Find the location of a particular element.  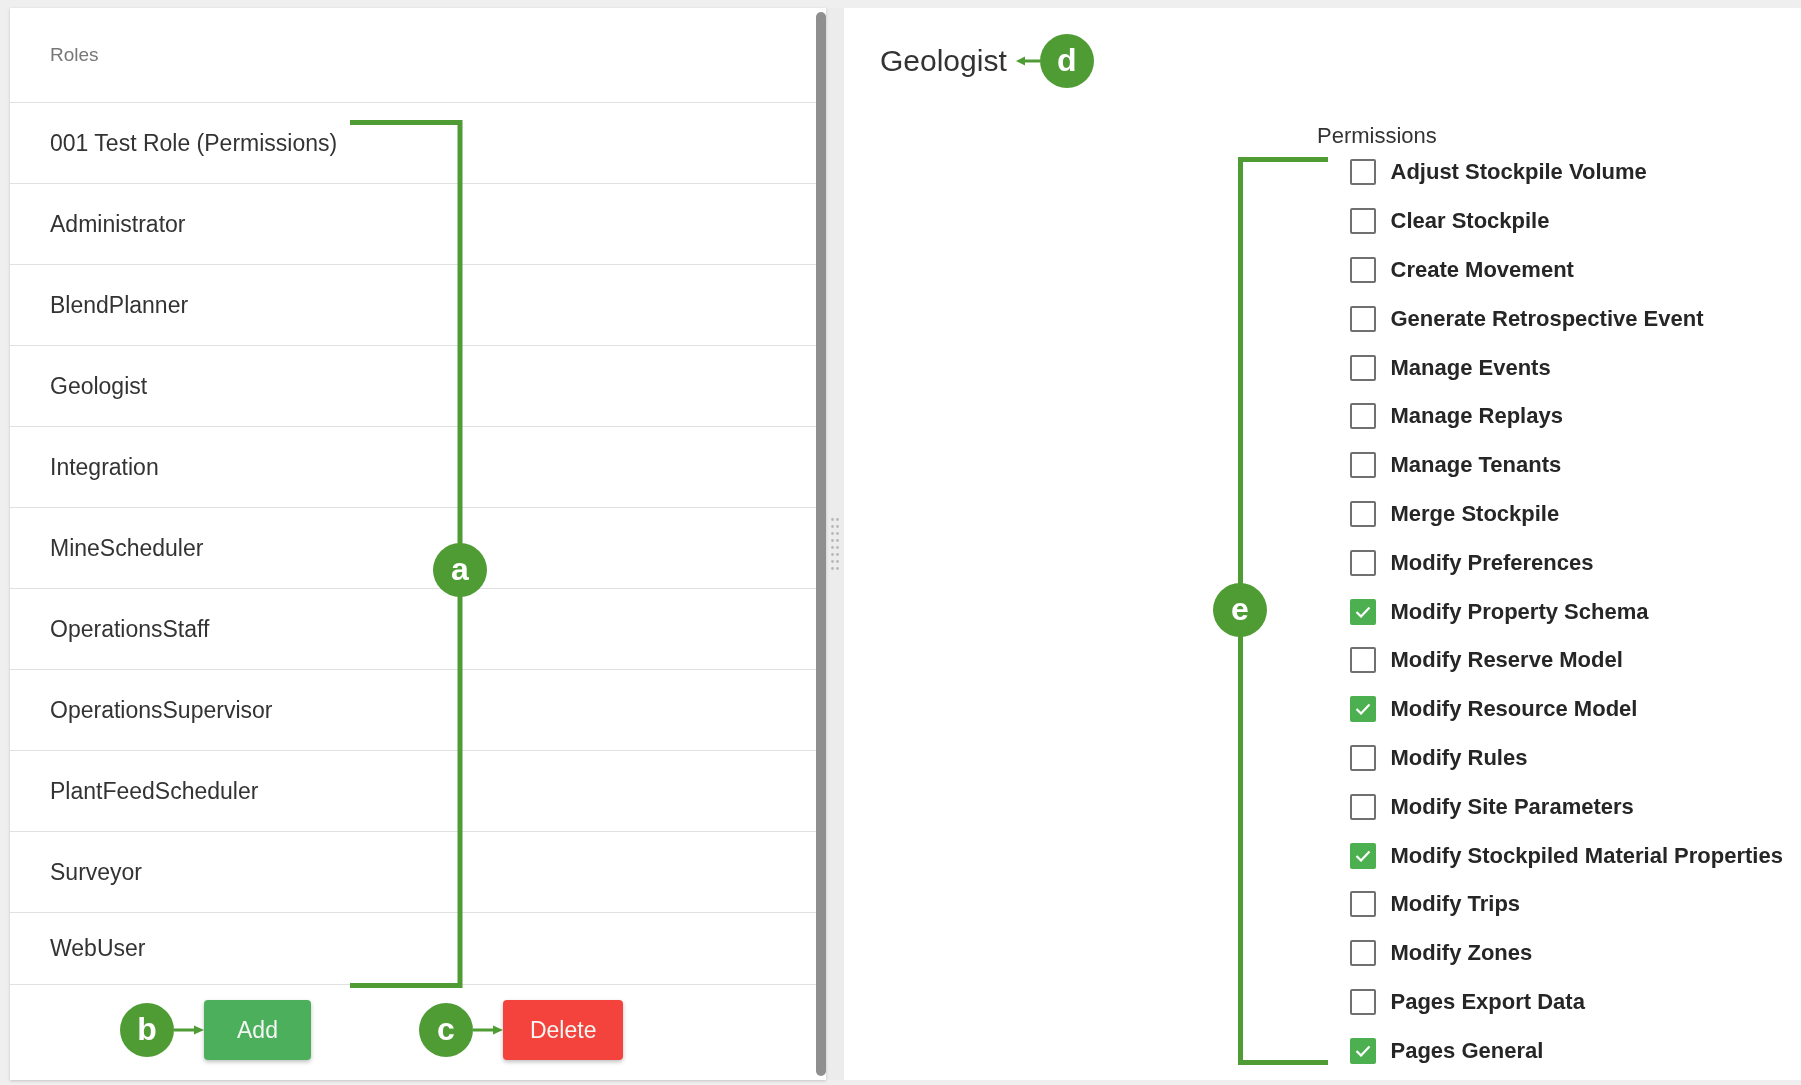

permission-label: Manage Replays is located at coordinates (1476, 416).